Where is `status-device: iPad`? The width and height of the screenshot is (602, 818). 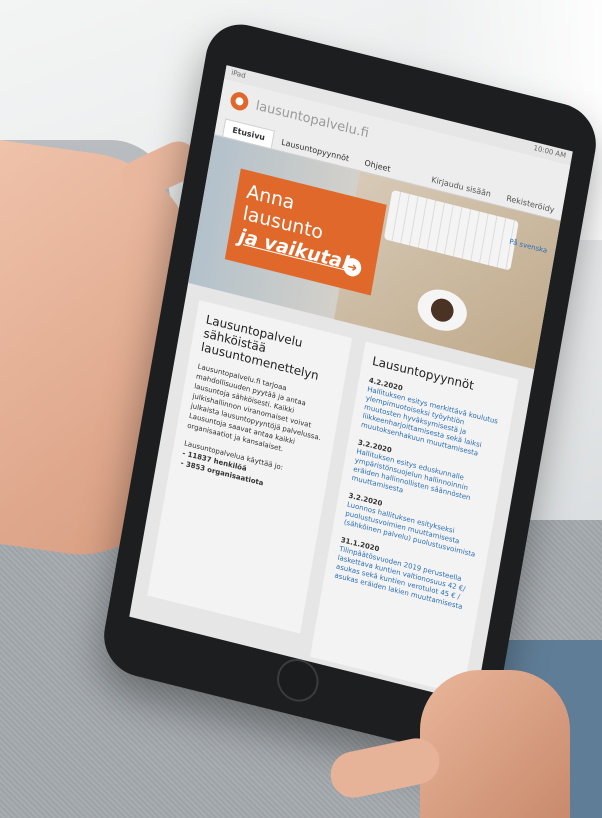
status-device: iPad is located at coordinates (238, 74).